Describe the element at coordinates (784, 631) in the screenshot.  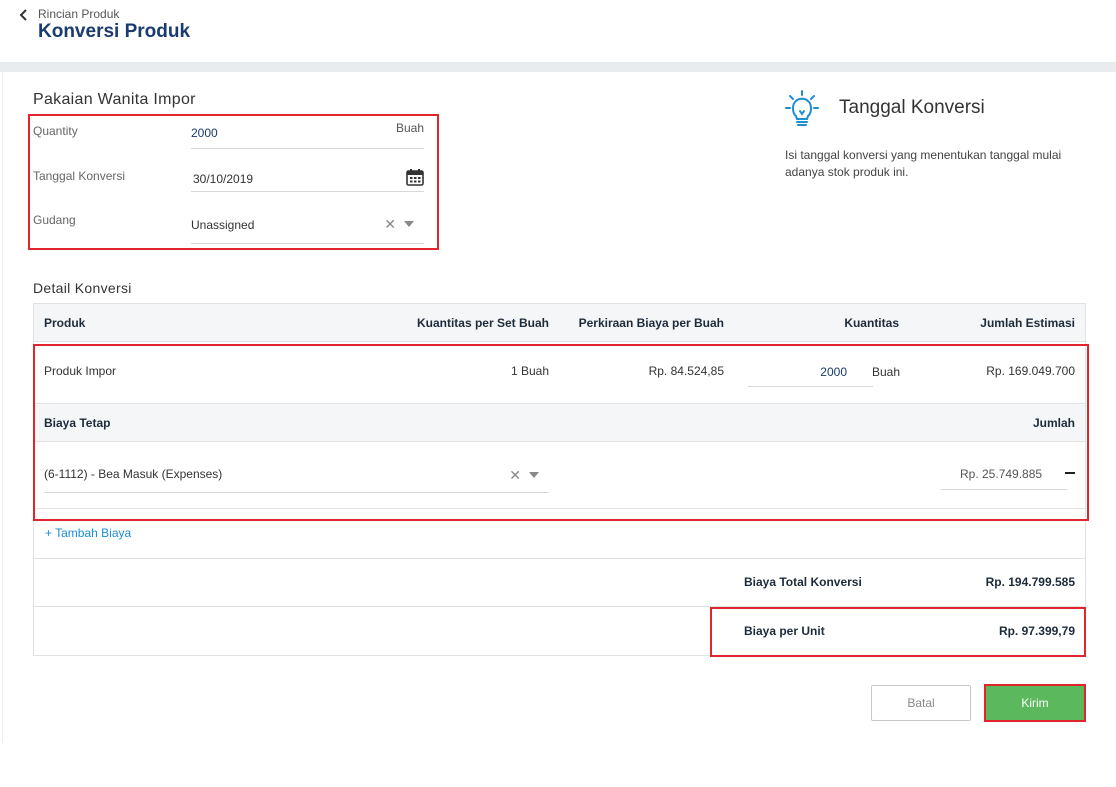
I see `per-unit-label: Biaya per Unit` at that location.